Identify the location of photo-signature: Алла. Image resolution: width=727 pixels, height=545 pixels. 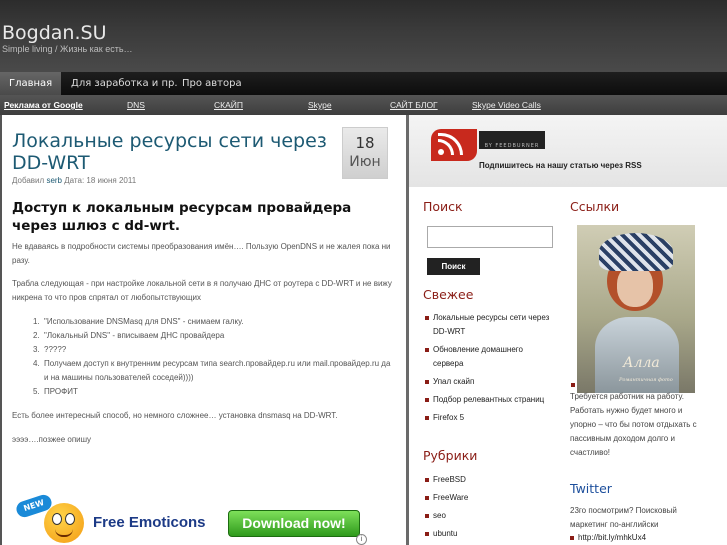
(641, 363).